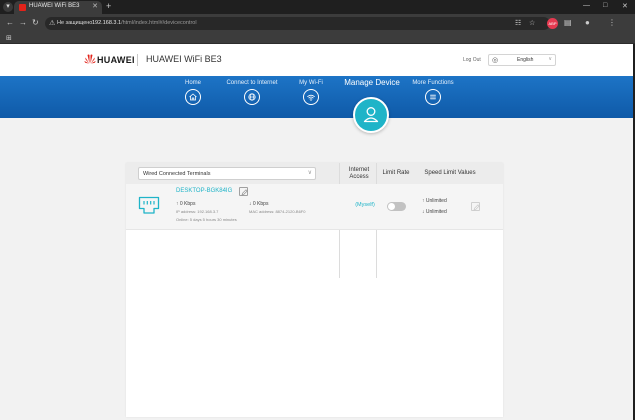  What do you see at coordinates (107, 23) in the screenshot?
I see `url-host: 192.168.3.1` at bounding box center [107, 23].